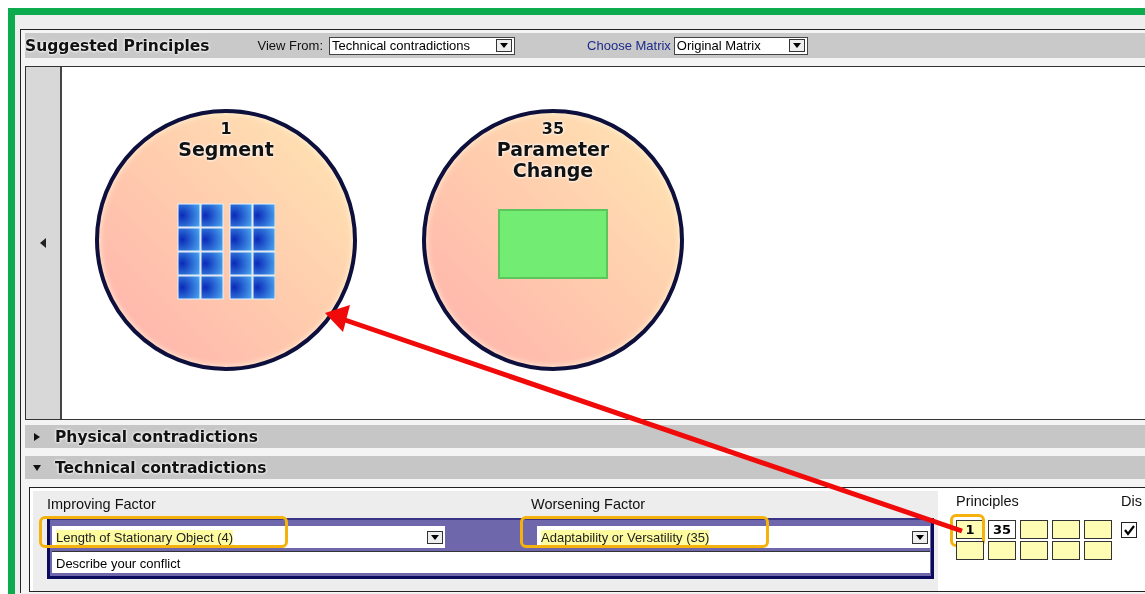 Image resolution: width=1145 pixels, height=594 pixels. I want to click on principles-label: Principles, so click(988, 501).